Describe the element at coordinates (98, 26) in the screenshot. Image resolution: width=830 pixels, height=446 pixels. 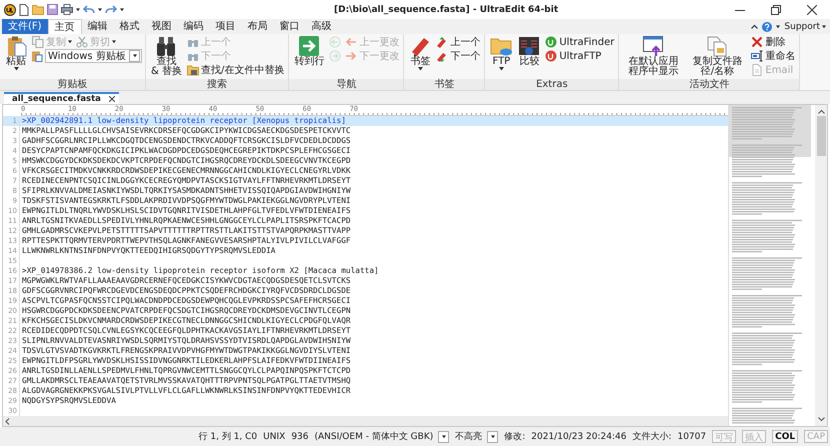
I see `ribbon-tab: 编辑` at that location.